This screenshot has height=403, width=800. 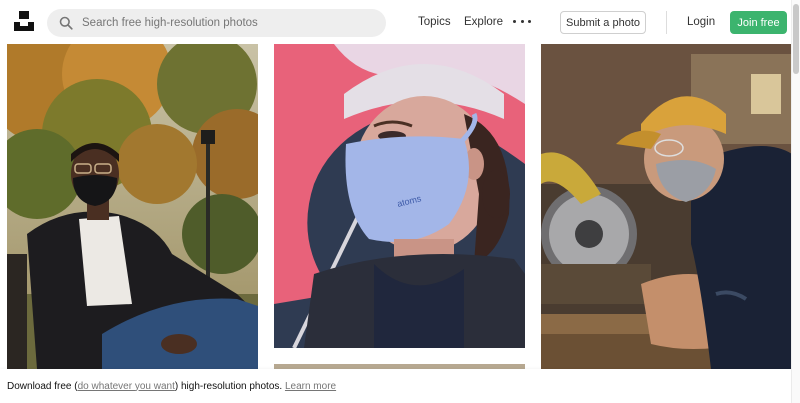 What do you see at coordinates (522, 21) in the screenshot?
I see `more-horizontal-icon` at bounding box center [522, 21].